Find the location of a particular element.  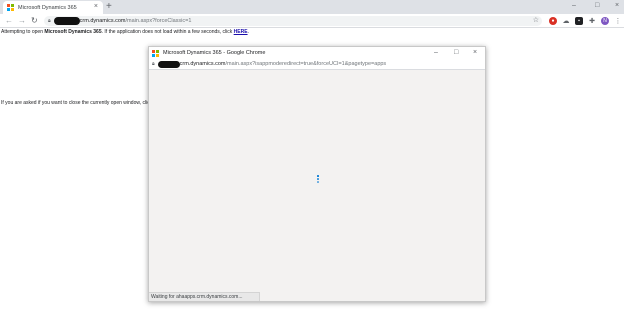

new-tab-button: + is located at coordinates (109, 6).